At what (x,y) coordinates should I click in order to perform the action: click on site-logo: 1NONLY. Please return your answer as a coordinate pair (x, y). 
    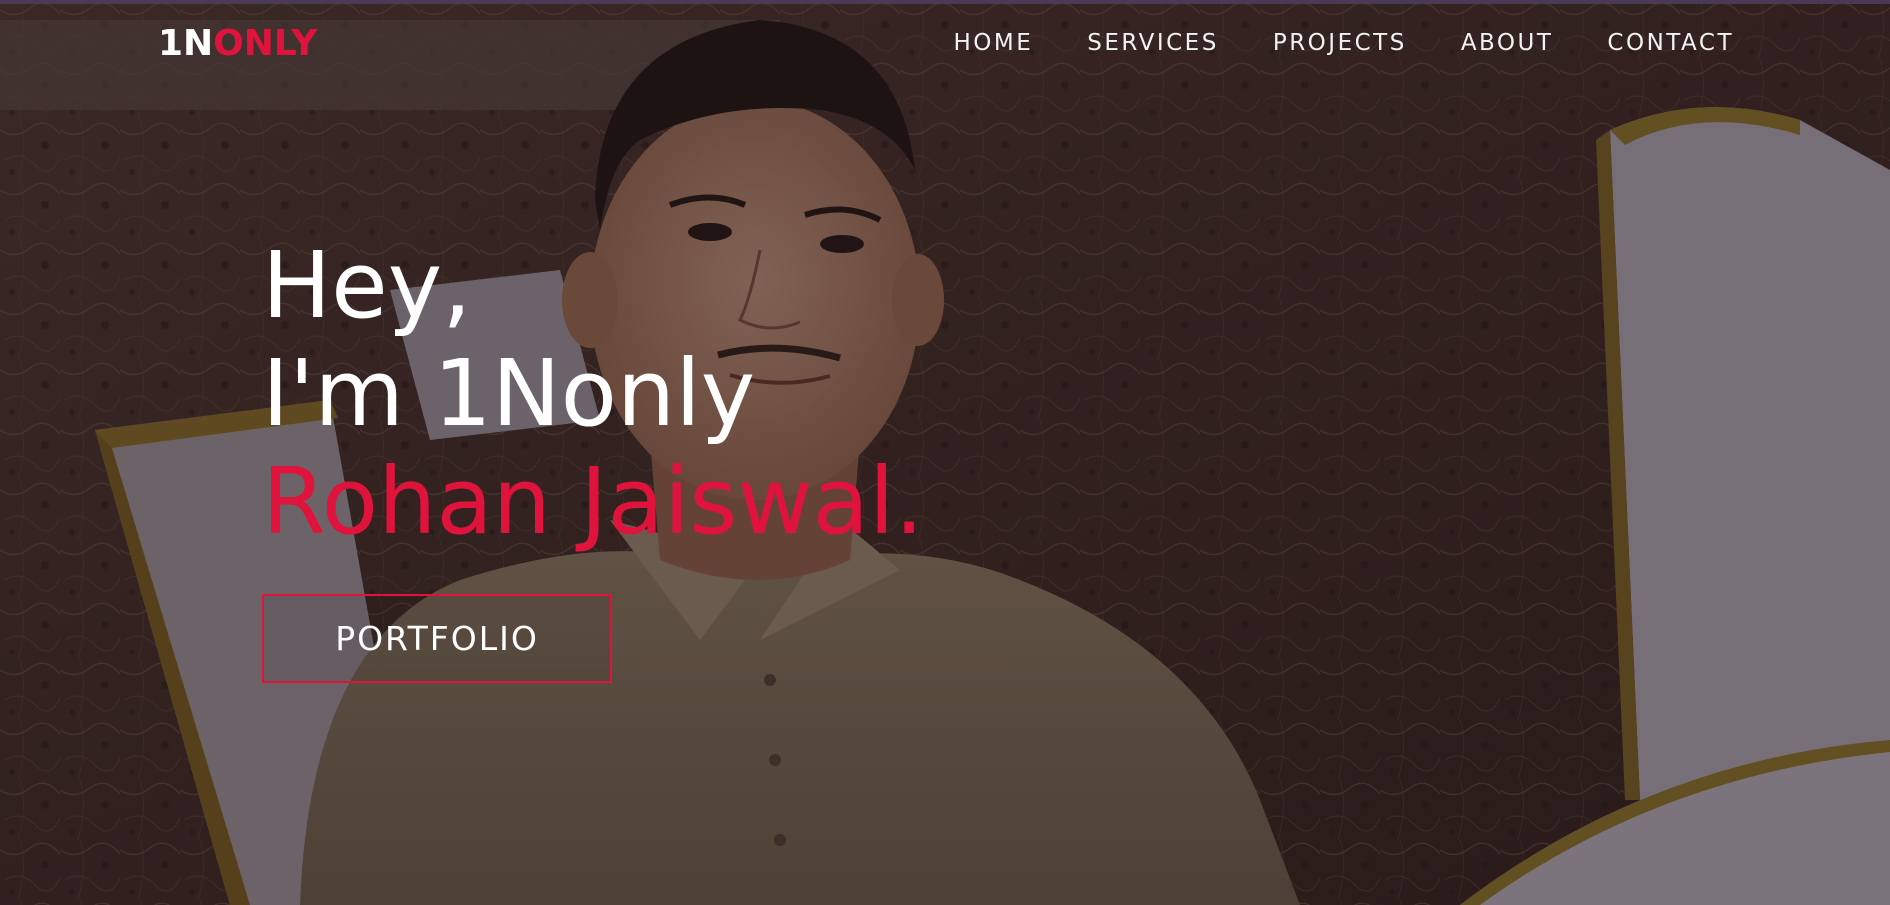
    Looking at the image, I should click on (237, 44).